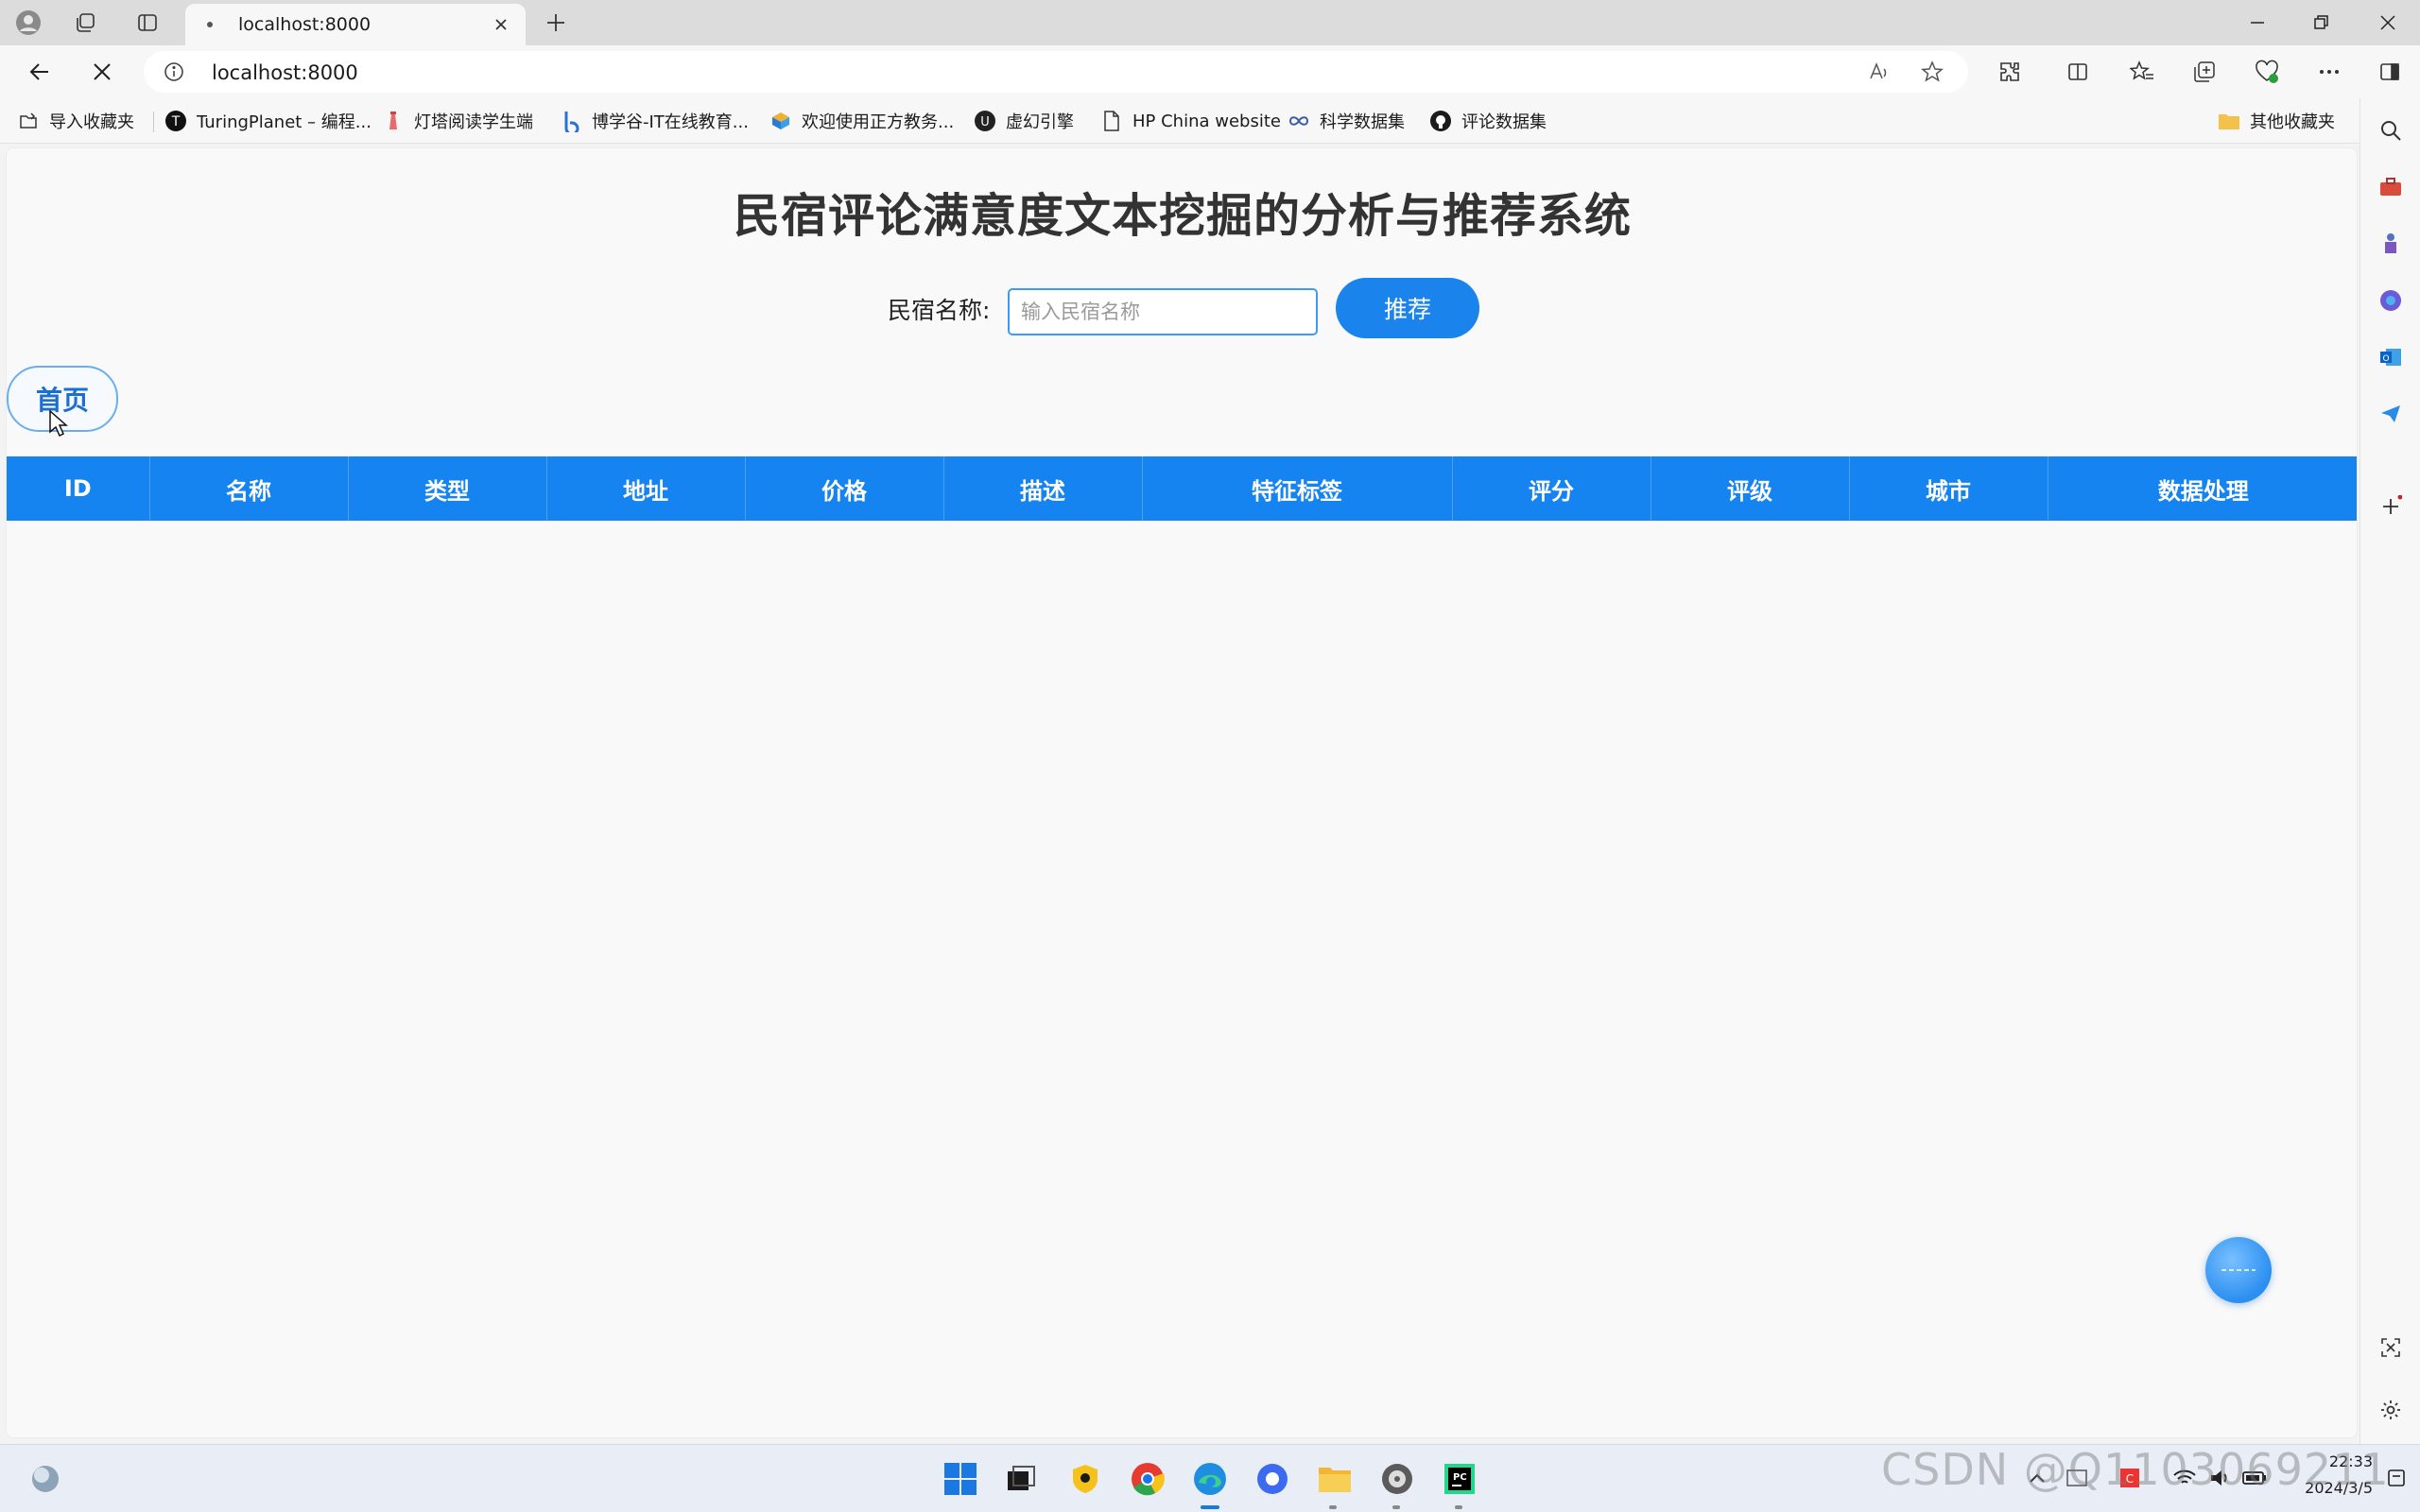 Image resolution: width=2420 pixels, height=1512 pixels. What do you see at coordinates (447, 488) in the screenshot?
I see `column-header-type: 类型` at bounding box center [447, 488].